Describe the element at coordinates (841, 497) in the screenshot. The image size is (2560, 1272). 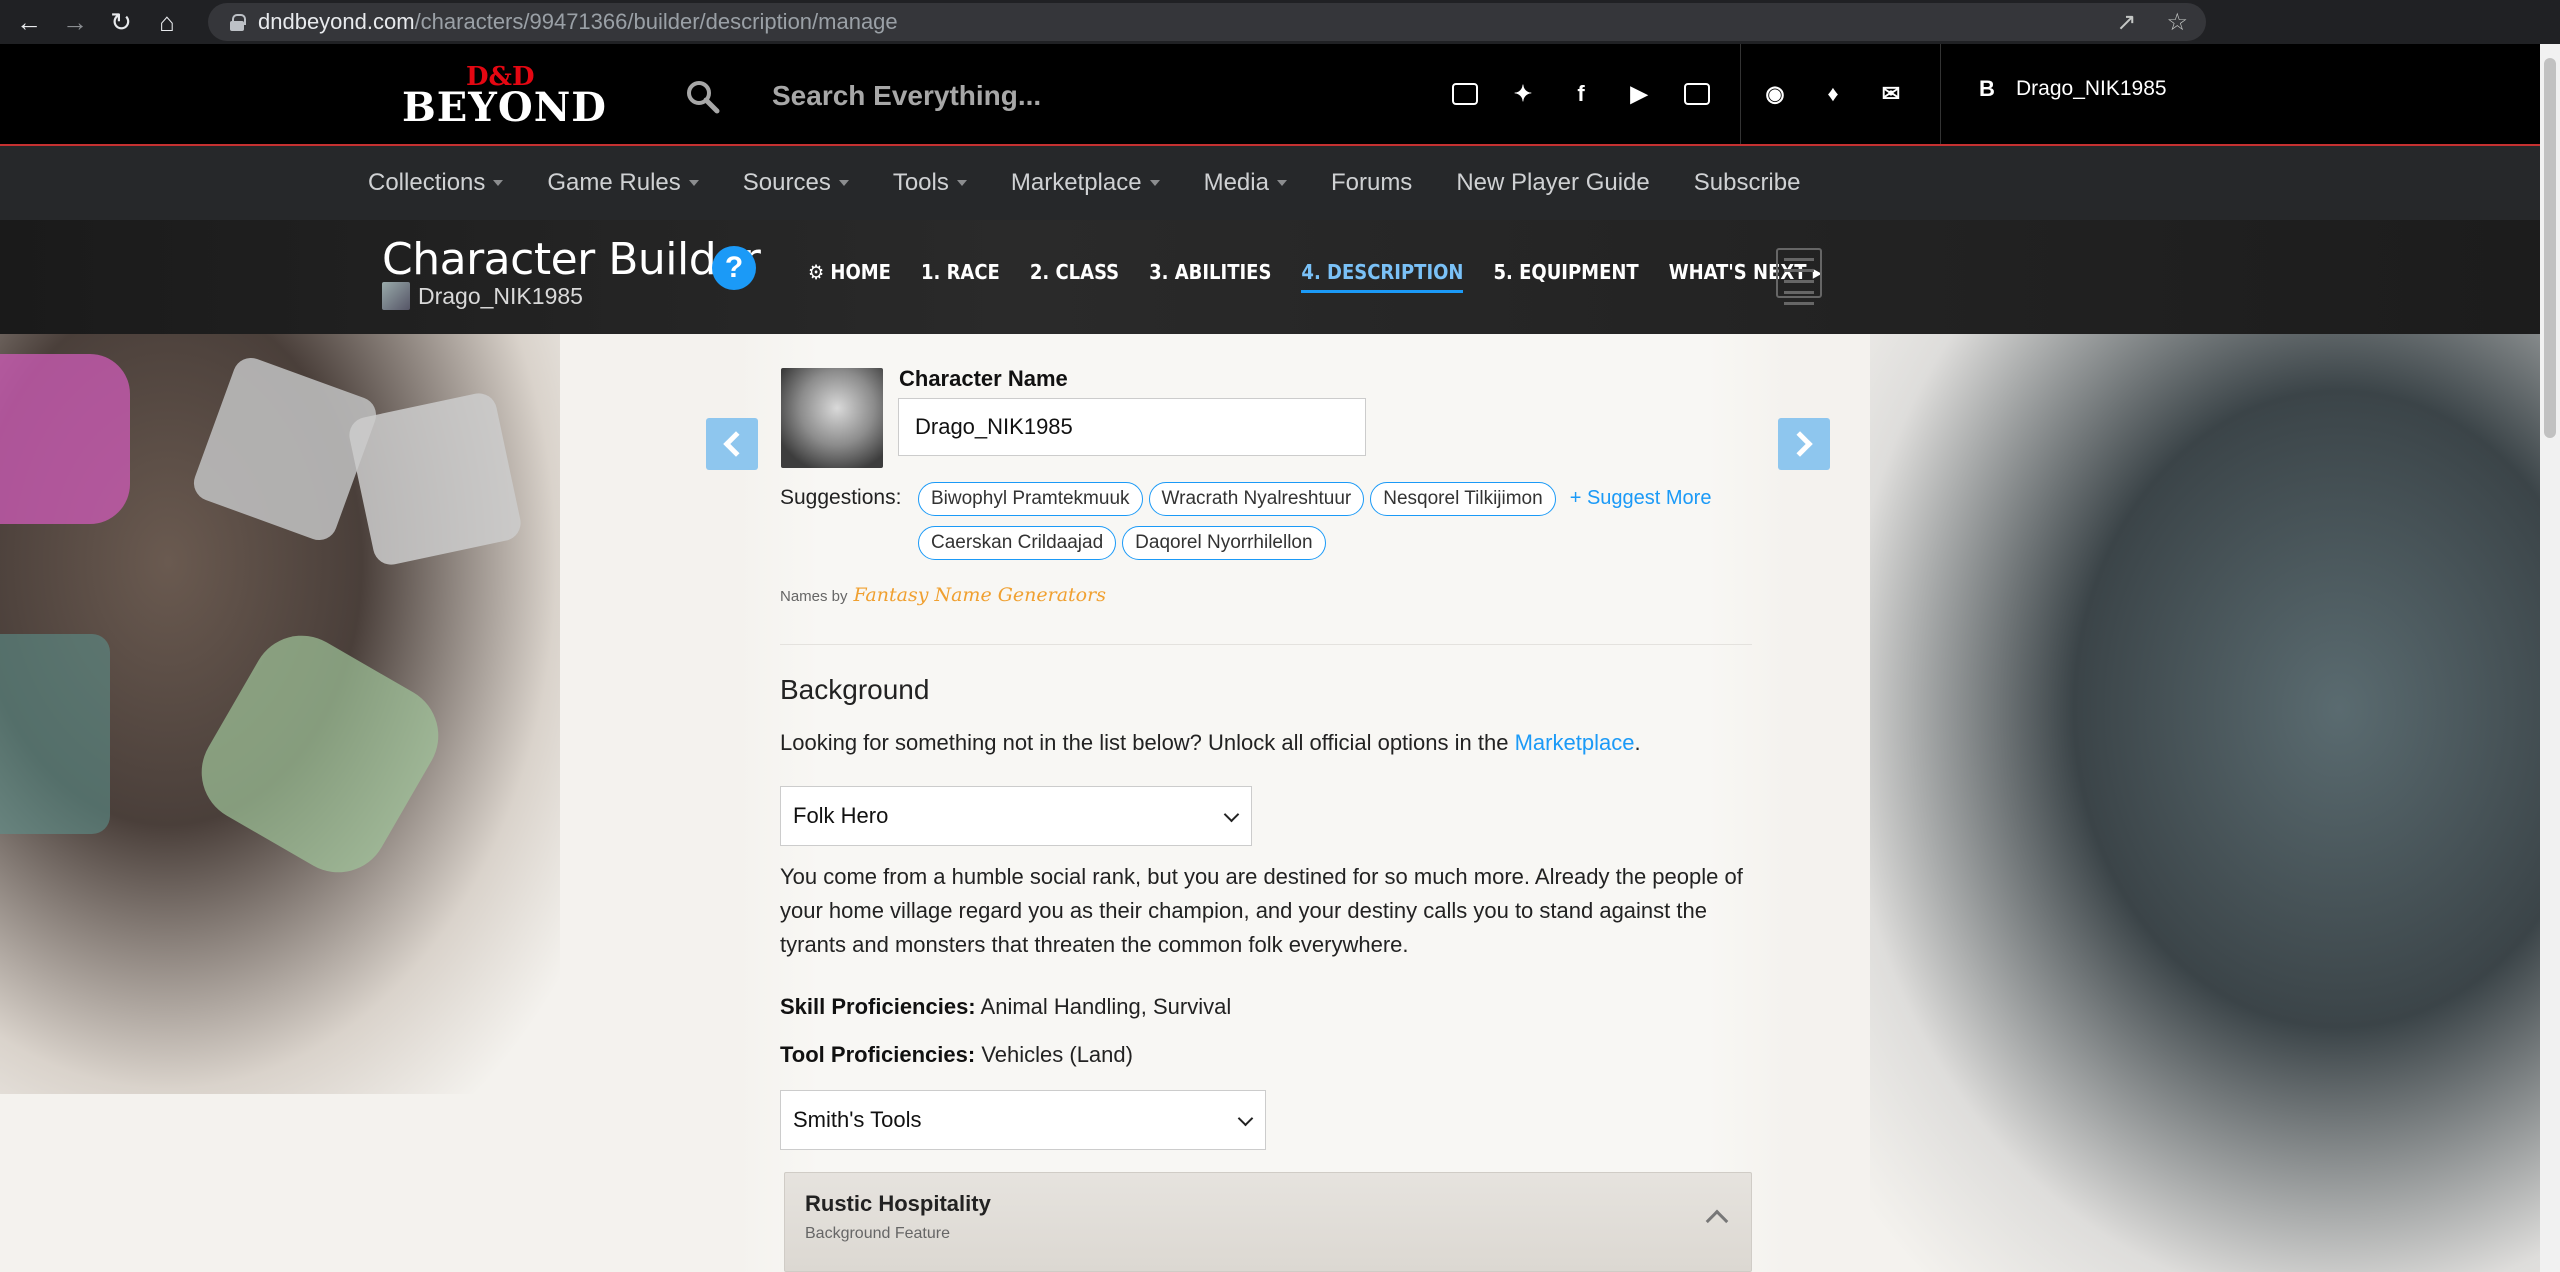
I see `suggestions-label: Suggestions:` at that location.